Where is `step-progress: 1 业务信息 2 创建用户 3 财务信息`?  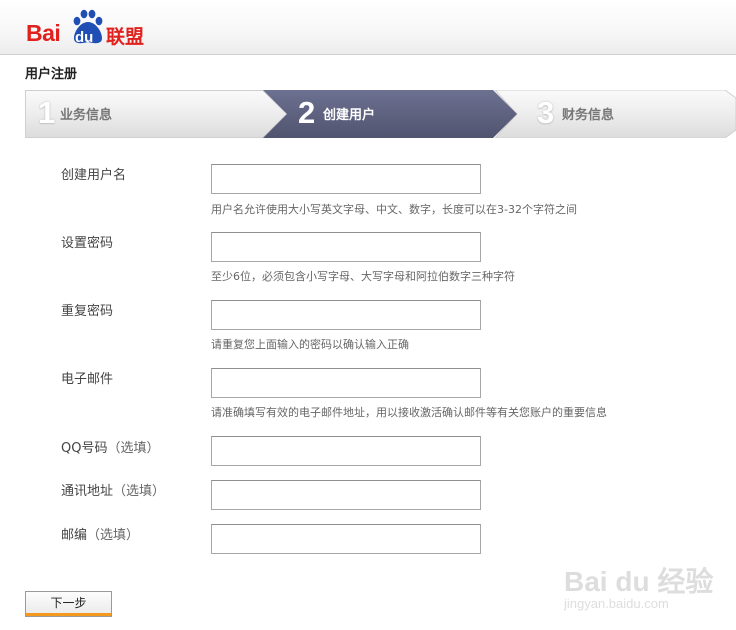 step-progress: 1 业务信息 2 创建用户 3 财务信息 is located at coordinates (380, 114).